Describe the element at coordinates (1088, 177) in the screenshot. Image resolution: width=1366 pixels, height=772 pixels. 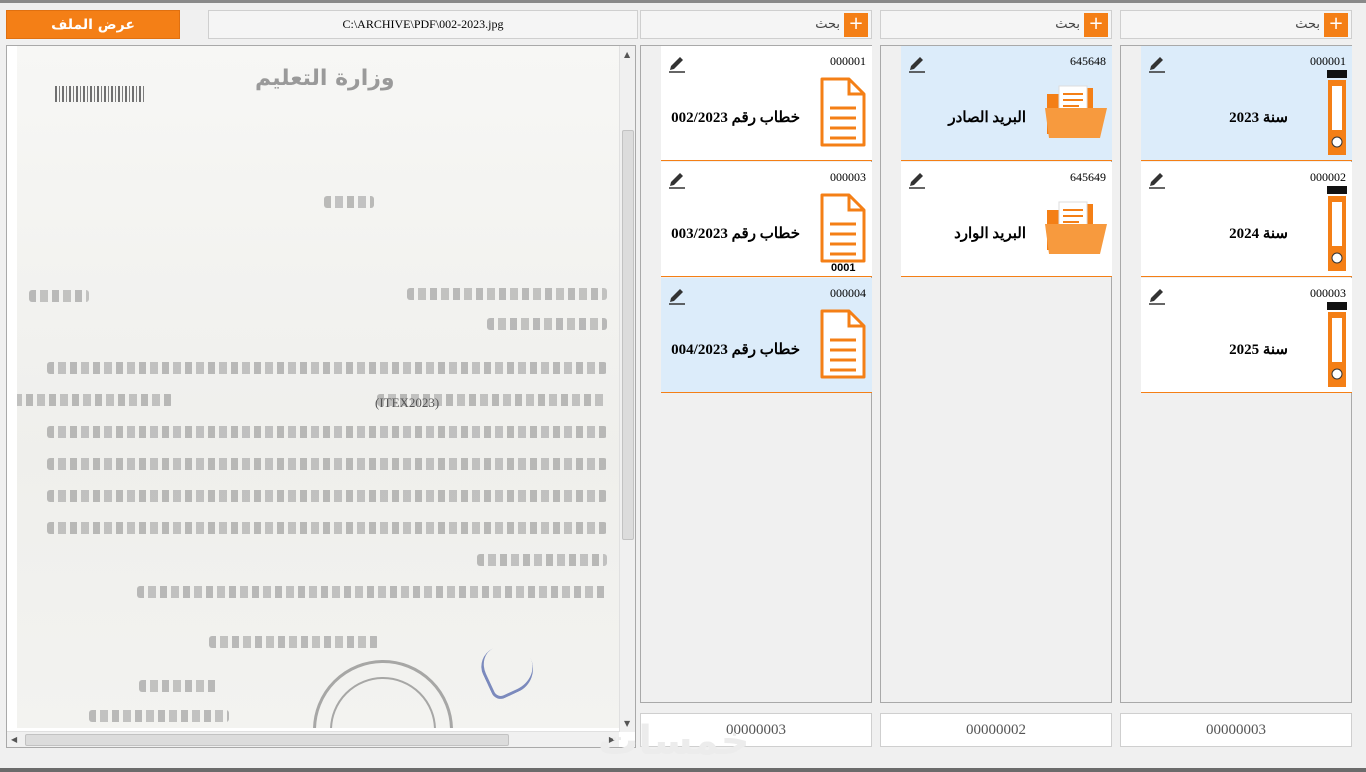
I see `mail-code: 645649` at that location.